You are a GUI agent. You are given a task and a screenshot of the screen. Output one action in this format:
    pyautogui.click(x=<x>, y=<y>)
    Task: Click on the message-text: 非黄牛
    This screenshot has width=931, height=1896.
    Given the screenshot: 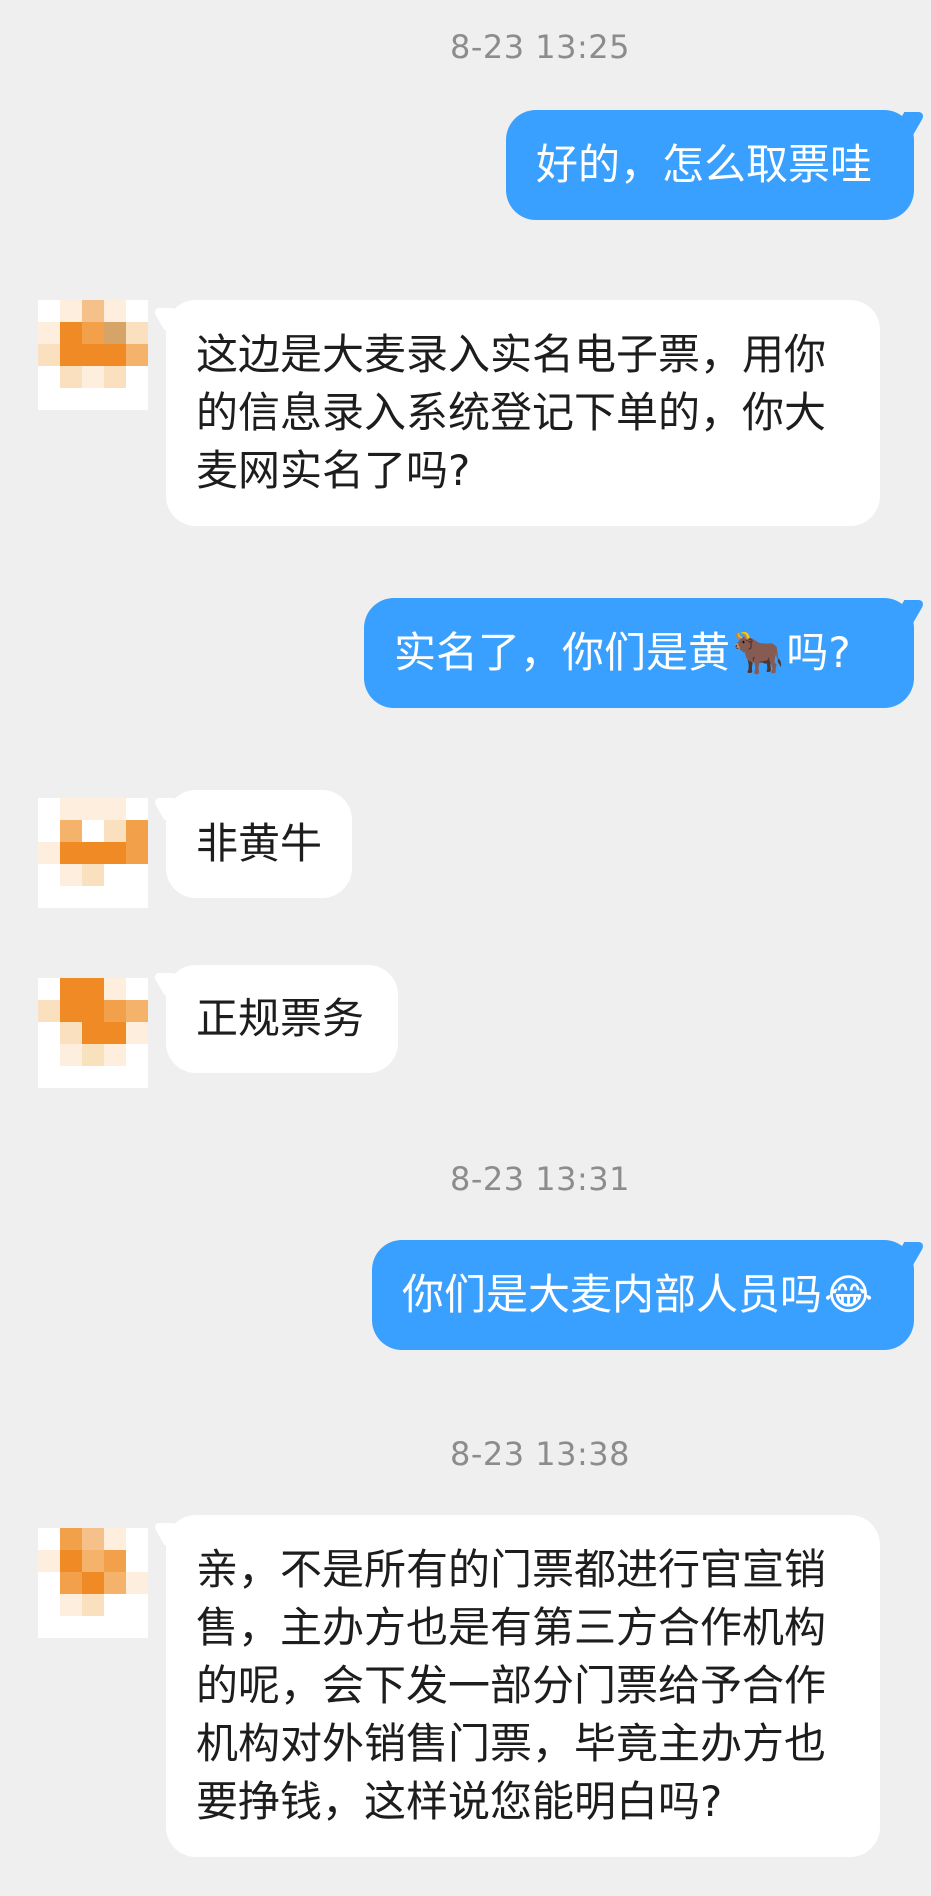 What is the action you would take?
    pyautogui.click(x=259, y=843)
    